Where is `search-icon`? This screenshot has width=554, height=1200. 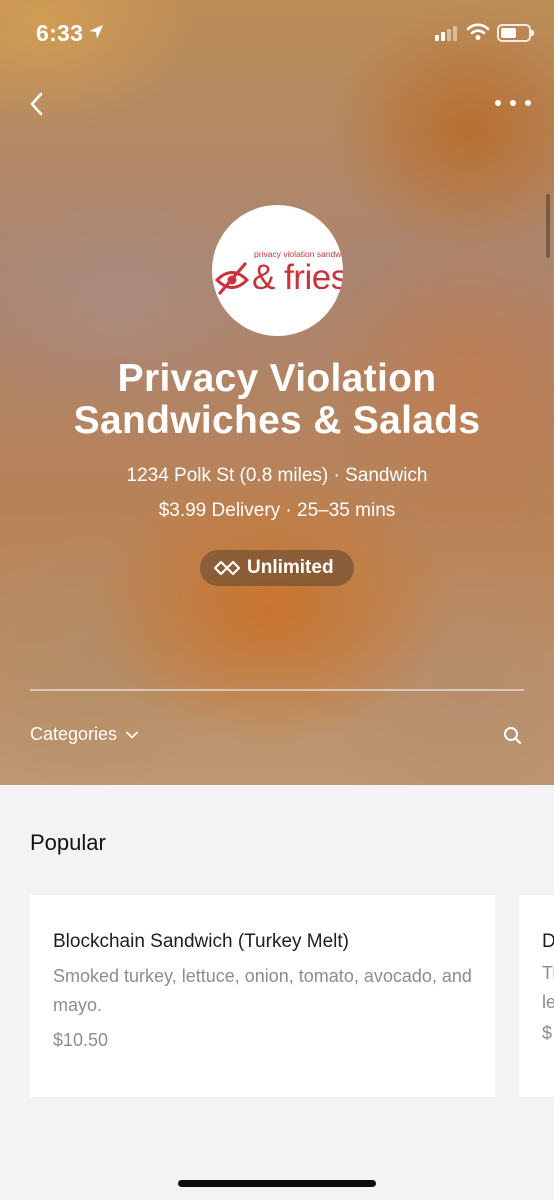
search-icon is located at coordinates (513, 736).